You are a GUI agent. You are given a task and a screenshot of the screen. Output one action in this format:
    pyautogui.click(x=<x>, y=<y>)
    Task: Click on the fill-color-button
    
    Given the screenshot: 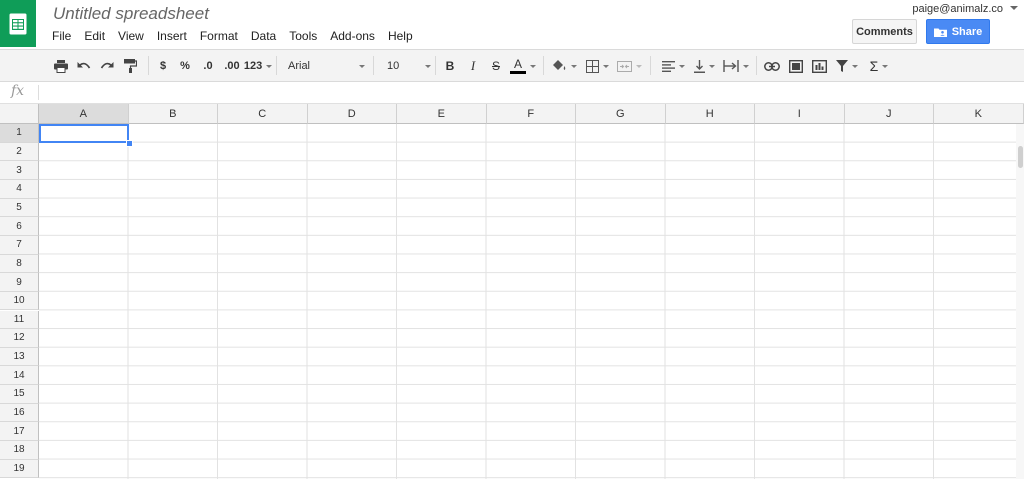 What is the action you would take?
    pyautogui.click(x=564, y=66)
    